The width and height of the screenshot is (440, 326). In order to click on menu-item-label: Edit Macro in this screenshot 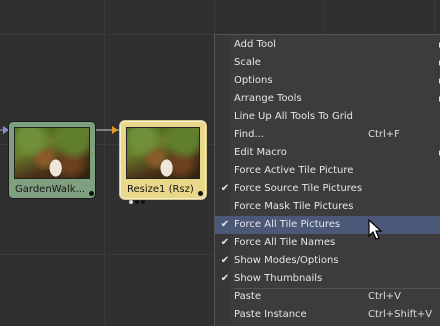, I will do `click(260, 152)`.